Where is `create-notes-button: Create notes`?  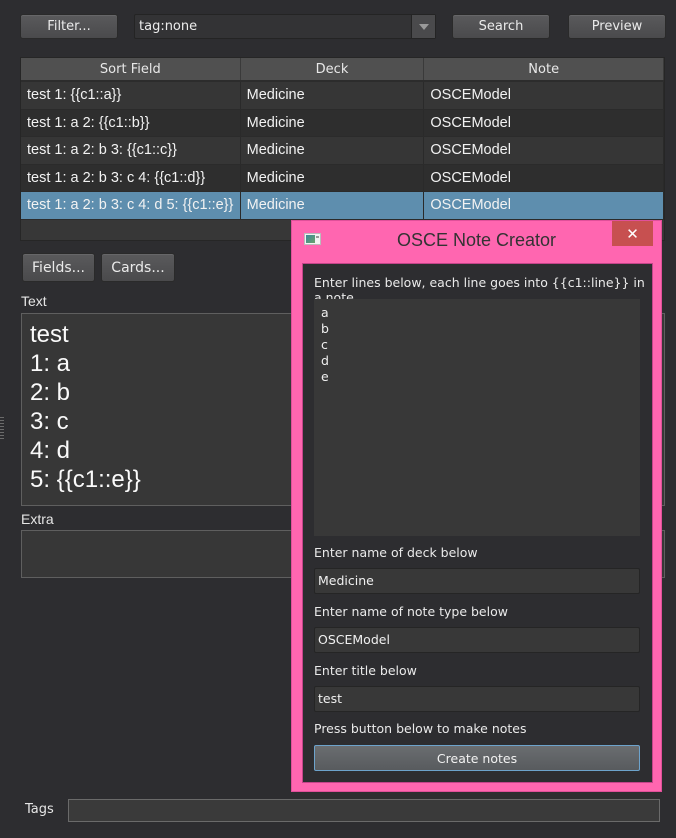 create-notes-button: Create notes is located at coordinates (477, 758).